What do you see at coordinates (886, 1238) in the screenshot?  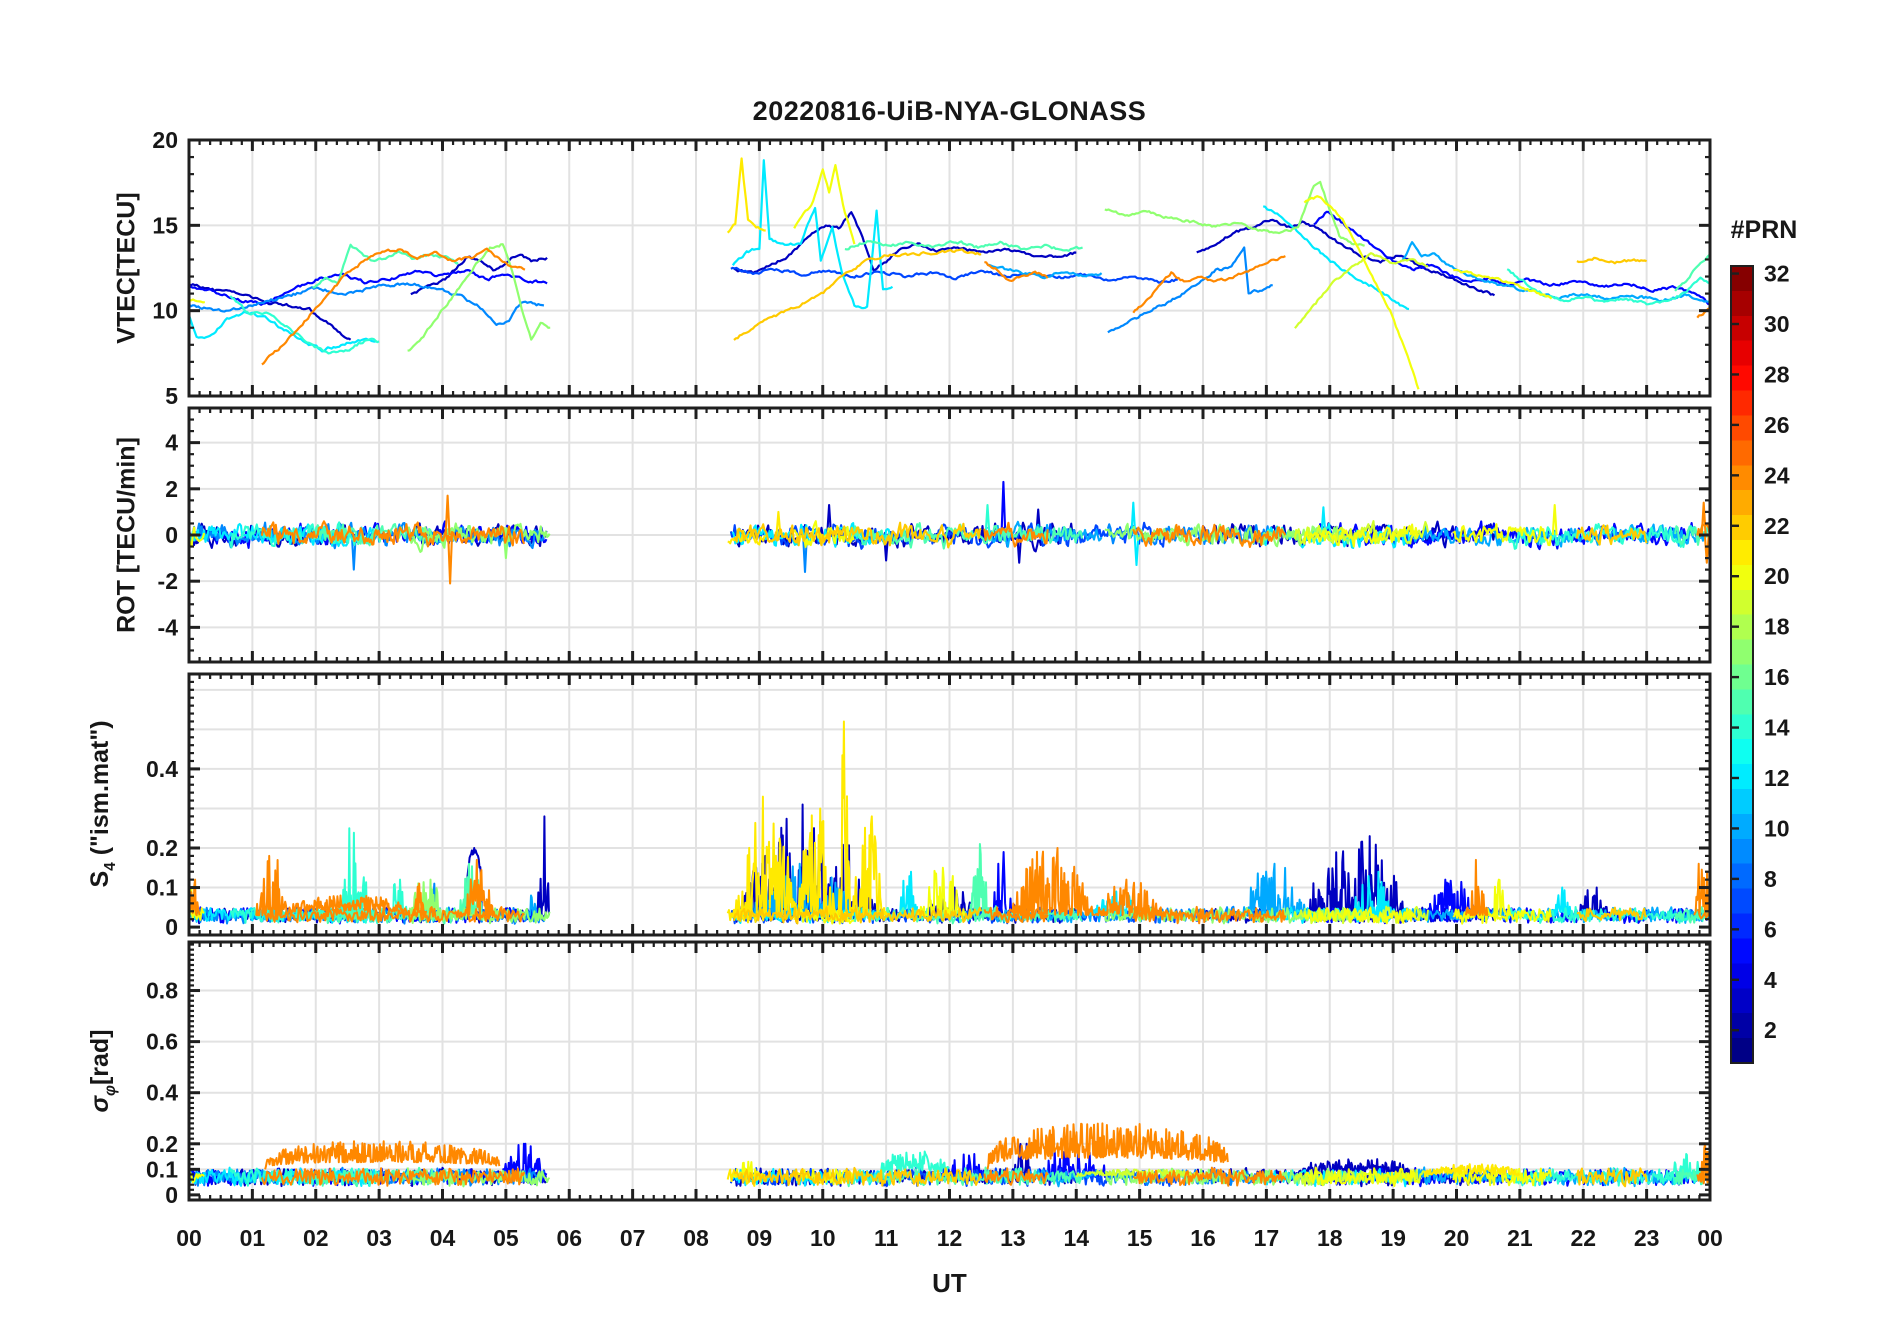 I see `x-tick-label: 11` at bounding box center [886, 1238].